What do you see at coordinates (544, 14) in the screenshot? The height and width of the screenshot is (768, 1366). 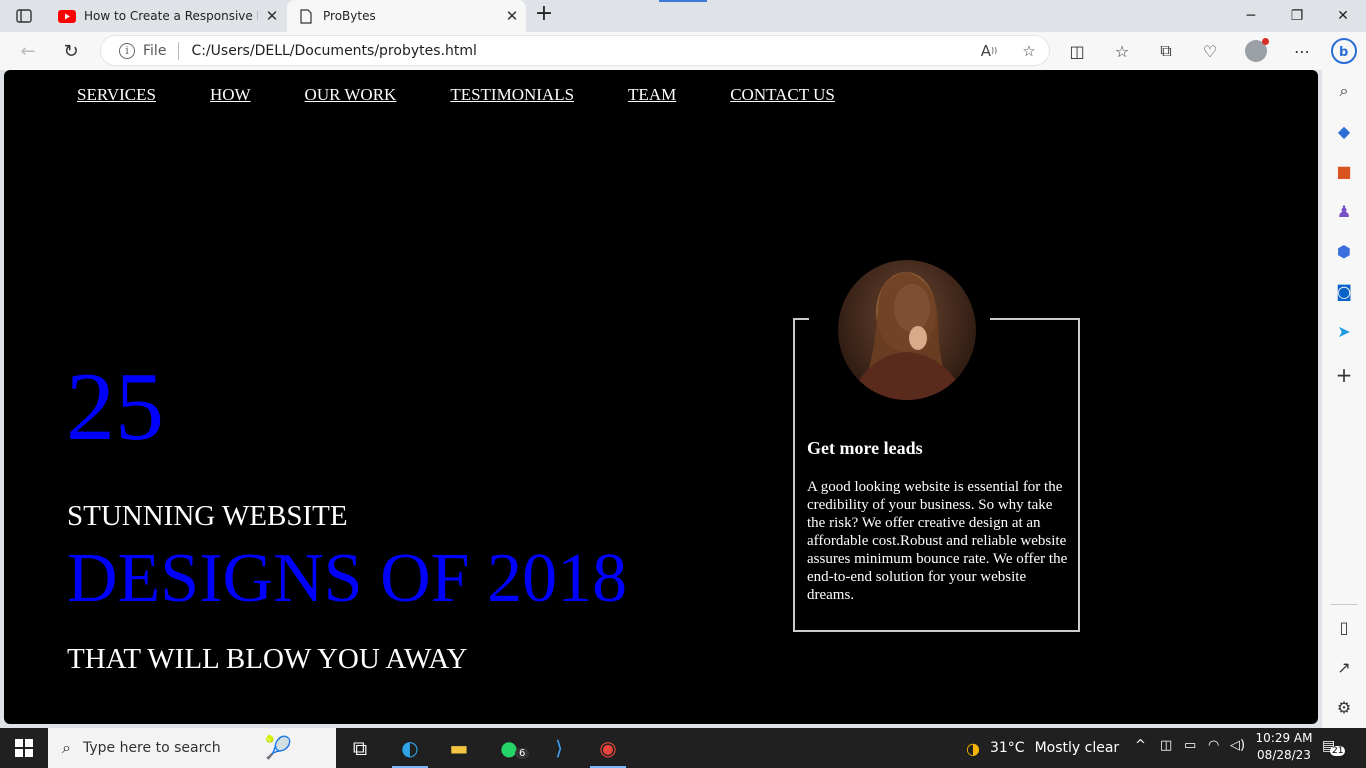 I see `new-tab-button: +` at bounding box center [544, 14].